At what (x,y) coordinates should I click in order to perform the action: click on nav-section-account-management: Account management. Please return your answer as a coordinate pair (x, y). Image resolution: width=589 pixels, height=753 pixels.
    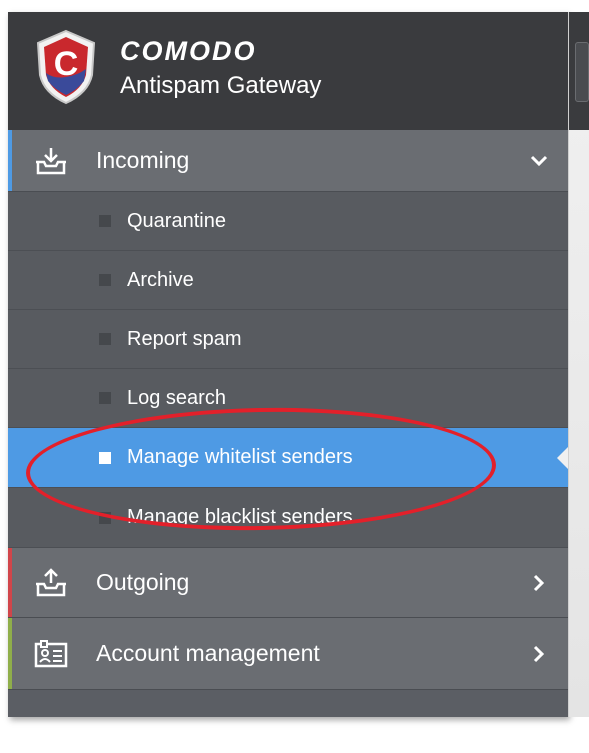
    Looking at the image, I should click on (288, 654).